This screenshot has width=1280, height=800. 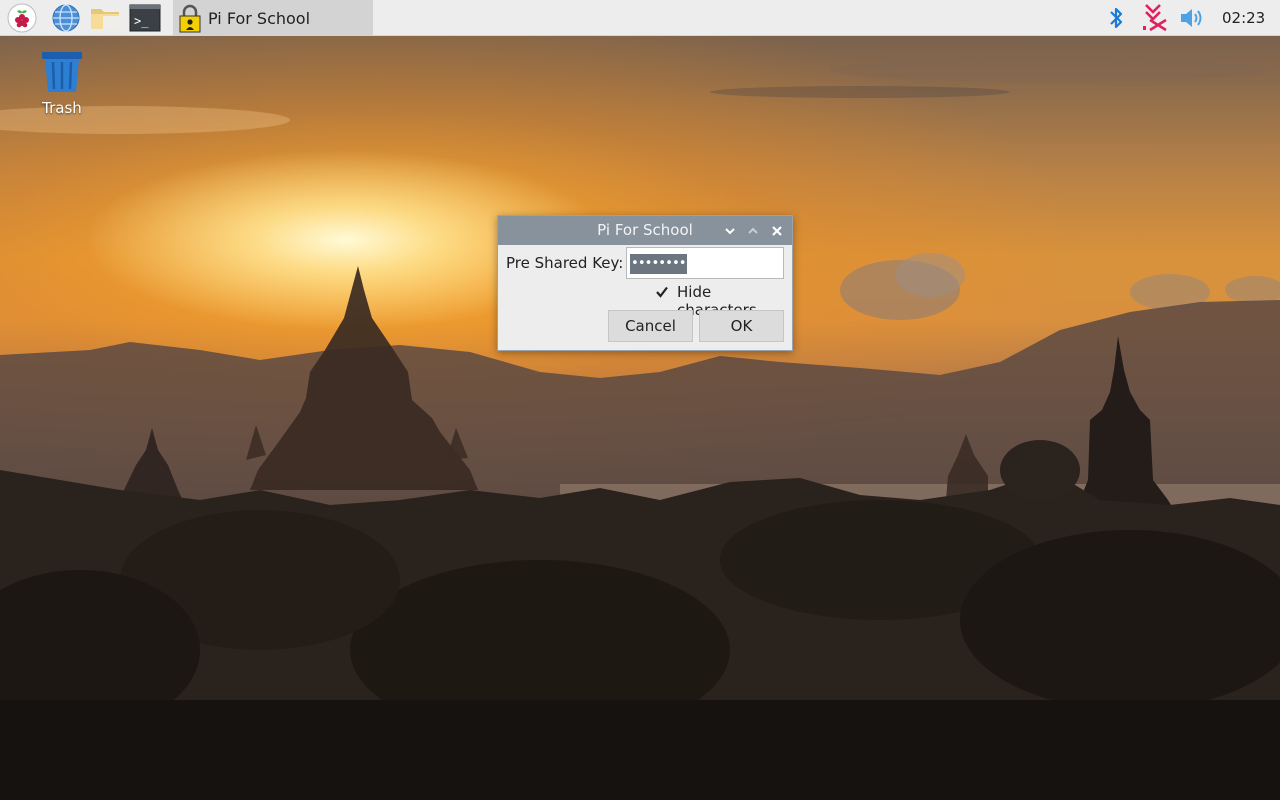 I want to click on psk-input: ••••••••, so click(x=705, y=263).